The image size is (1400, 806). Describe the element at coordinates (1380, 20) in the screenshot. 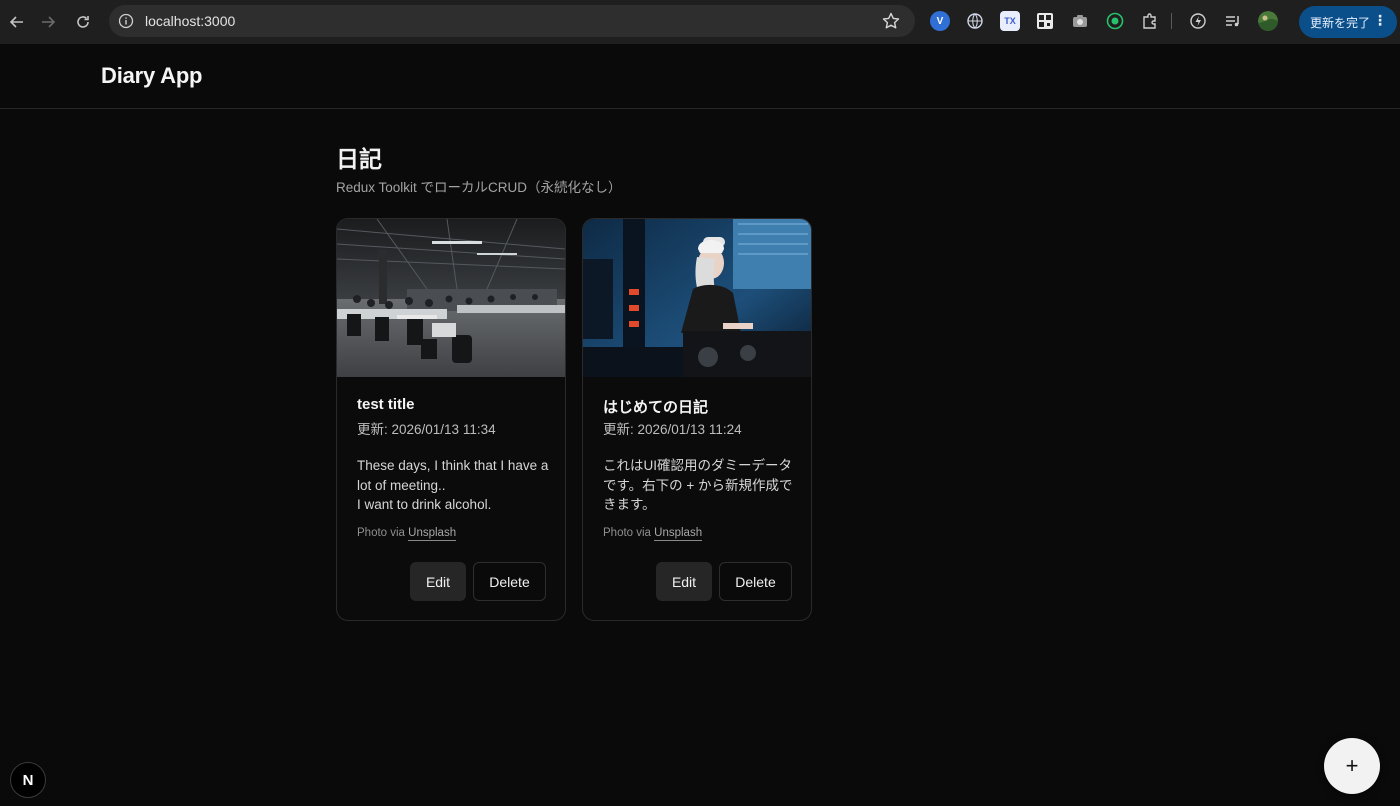

I see `menu-kebab-icon: ⋮` at that location.